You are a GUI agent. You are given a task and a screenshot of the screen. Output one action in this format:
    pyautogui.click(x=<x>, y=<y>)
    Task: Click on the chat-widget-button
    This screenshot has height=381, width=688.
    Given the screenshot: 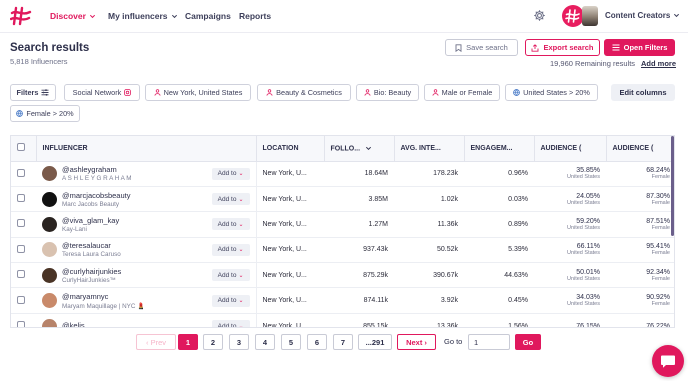 What is the action you would take?
    pyautogui.click(x=668, y=361)
    